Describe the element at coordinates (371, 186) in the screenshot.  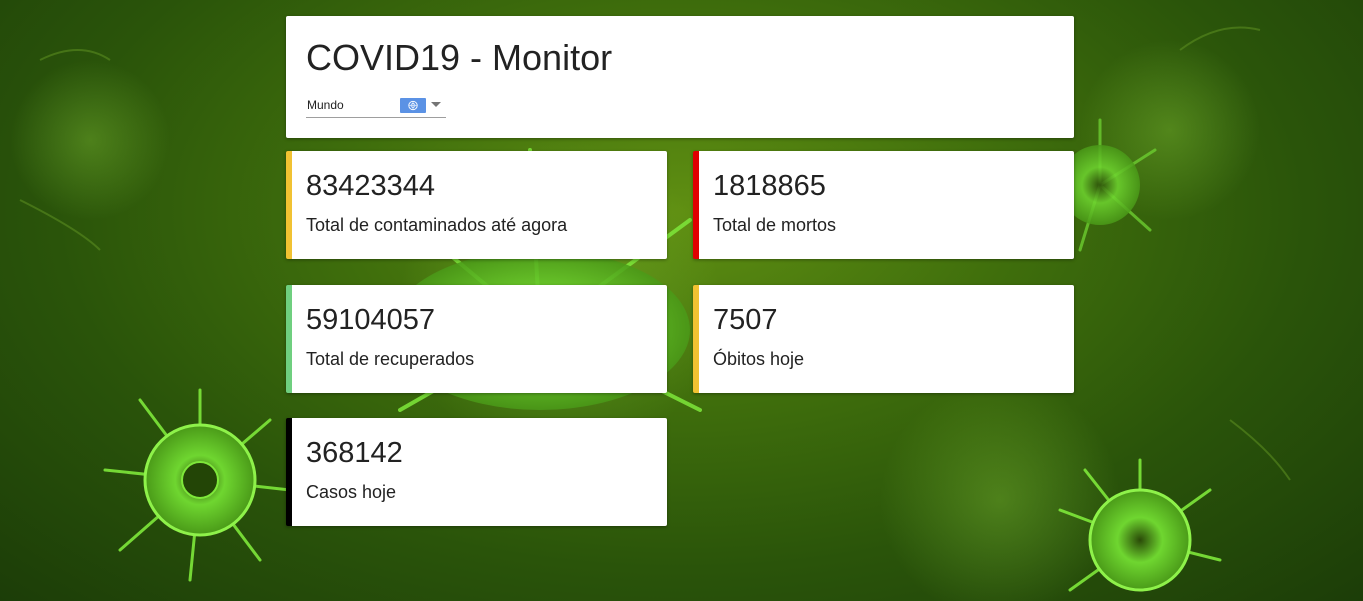
I see `total-cases-value: 83423344` at that location.